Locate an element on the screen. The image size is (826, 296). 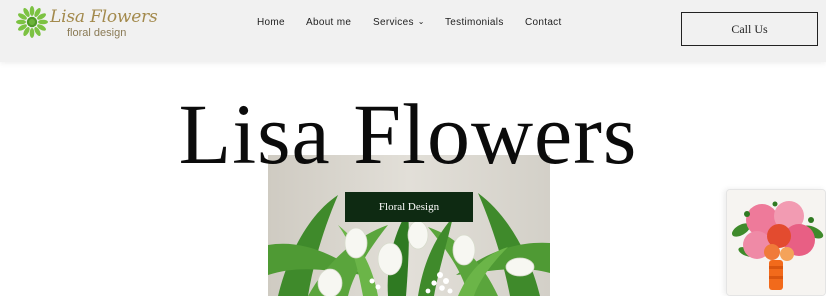
rose-bouquet-illustration is located at coordinates (776, 242).